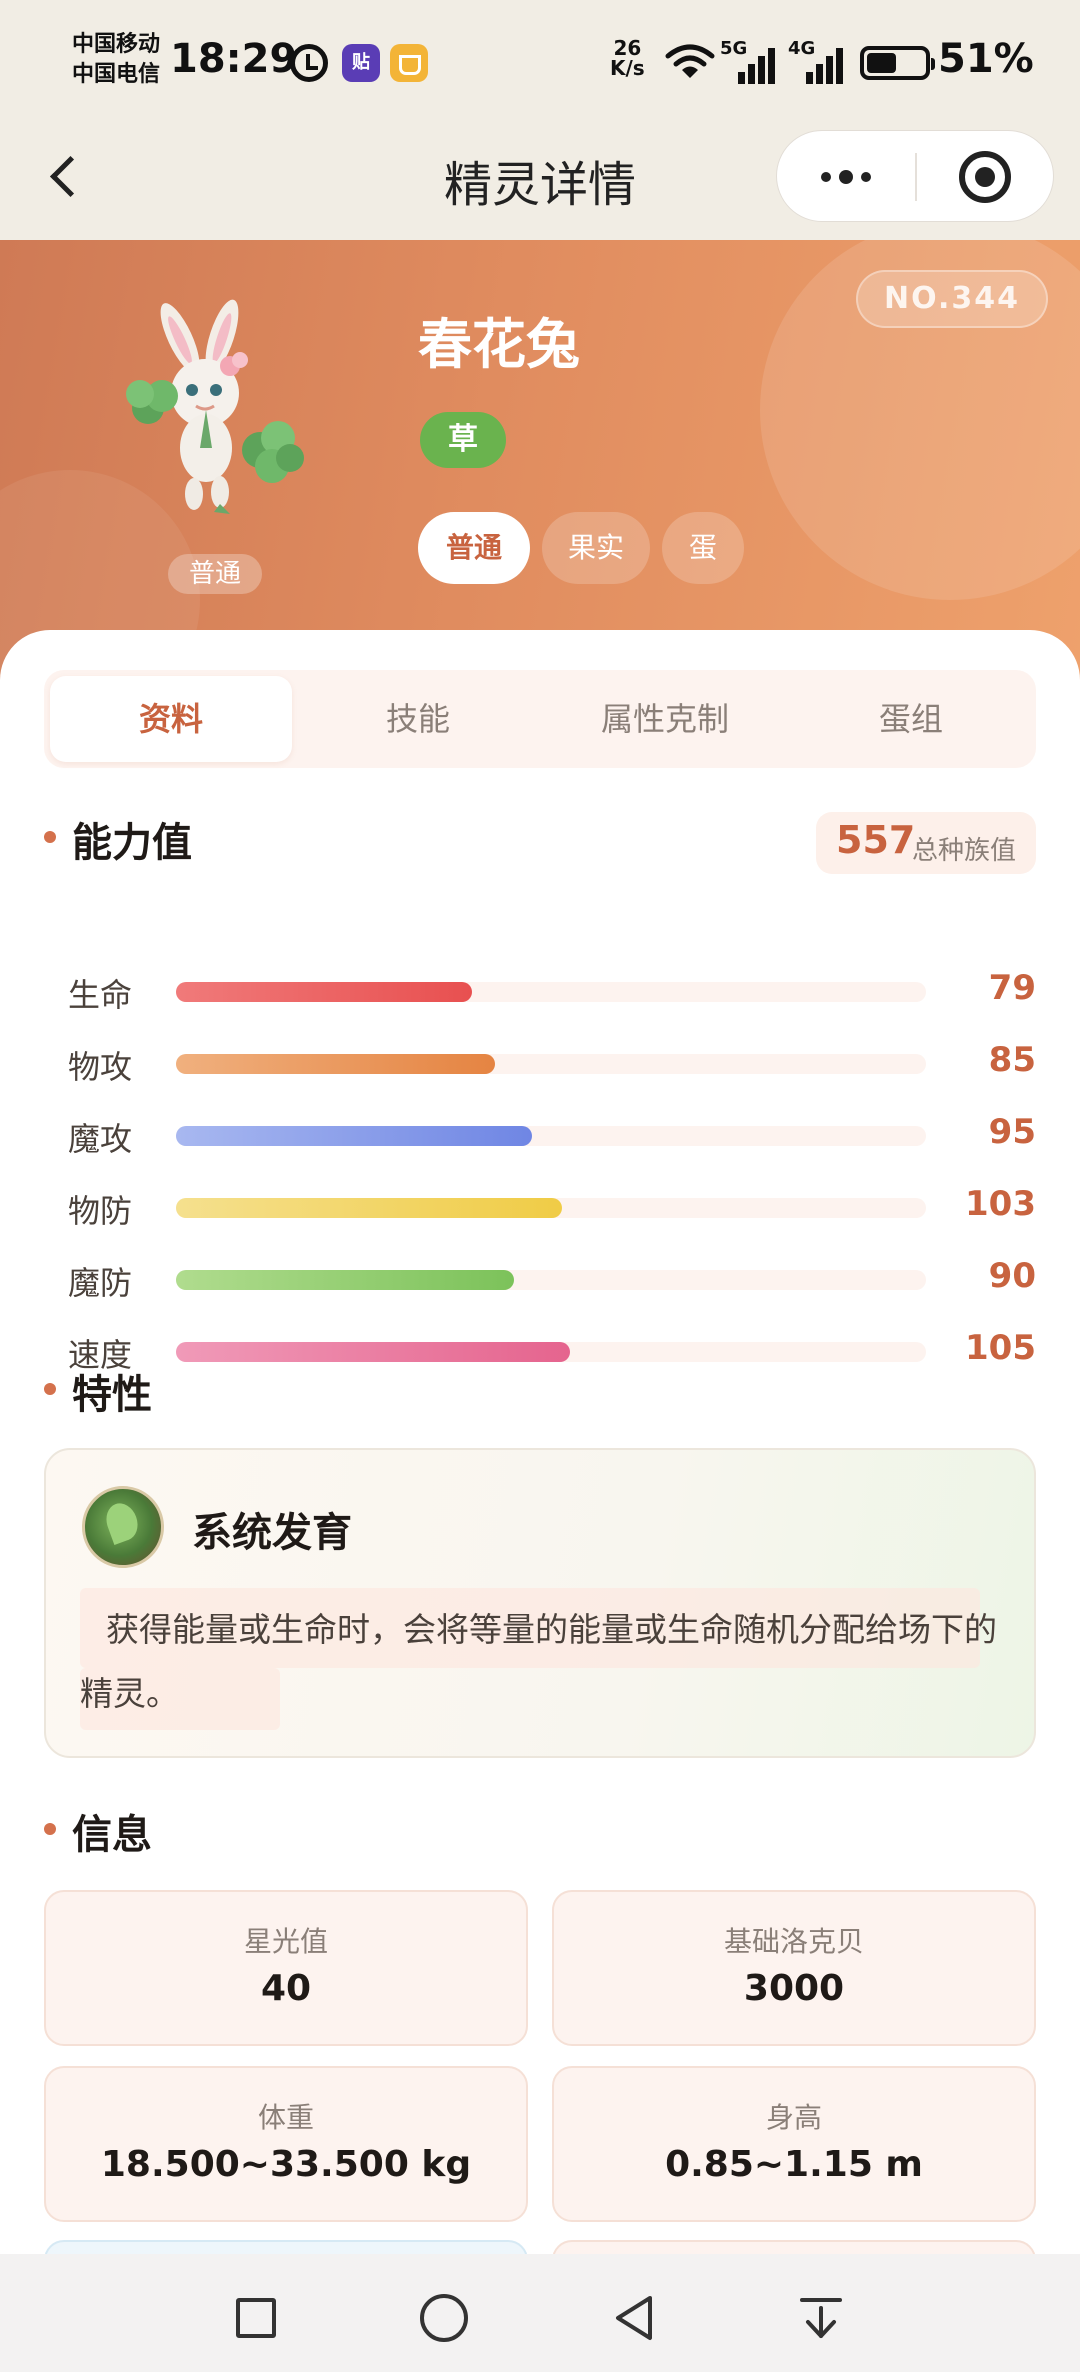 This screenshot has height=2372, width=1080. I want to click on stat-value: 90, so click(1012, 1276).